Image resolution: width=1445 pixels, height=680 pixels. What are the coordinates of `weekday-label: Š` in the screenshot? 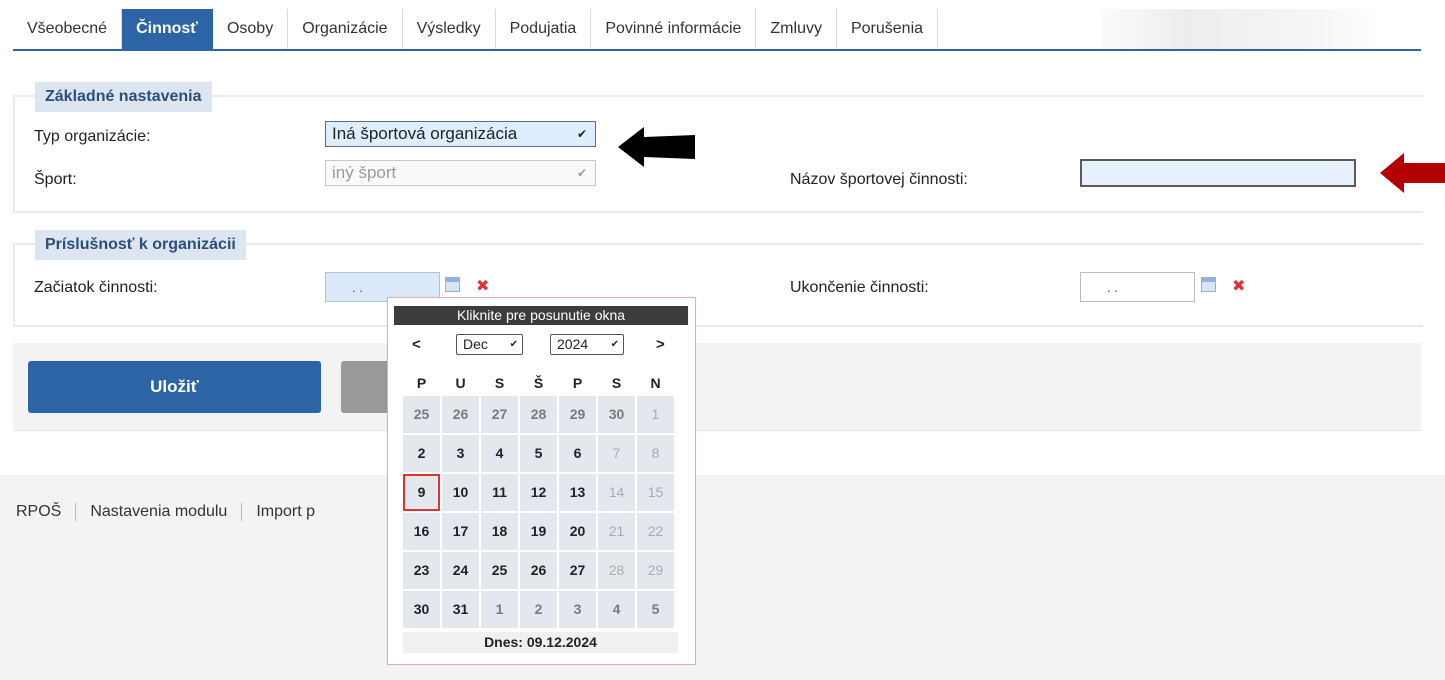 It's located at (538, 383).